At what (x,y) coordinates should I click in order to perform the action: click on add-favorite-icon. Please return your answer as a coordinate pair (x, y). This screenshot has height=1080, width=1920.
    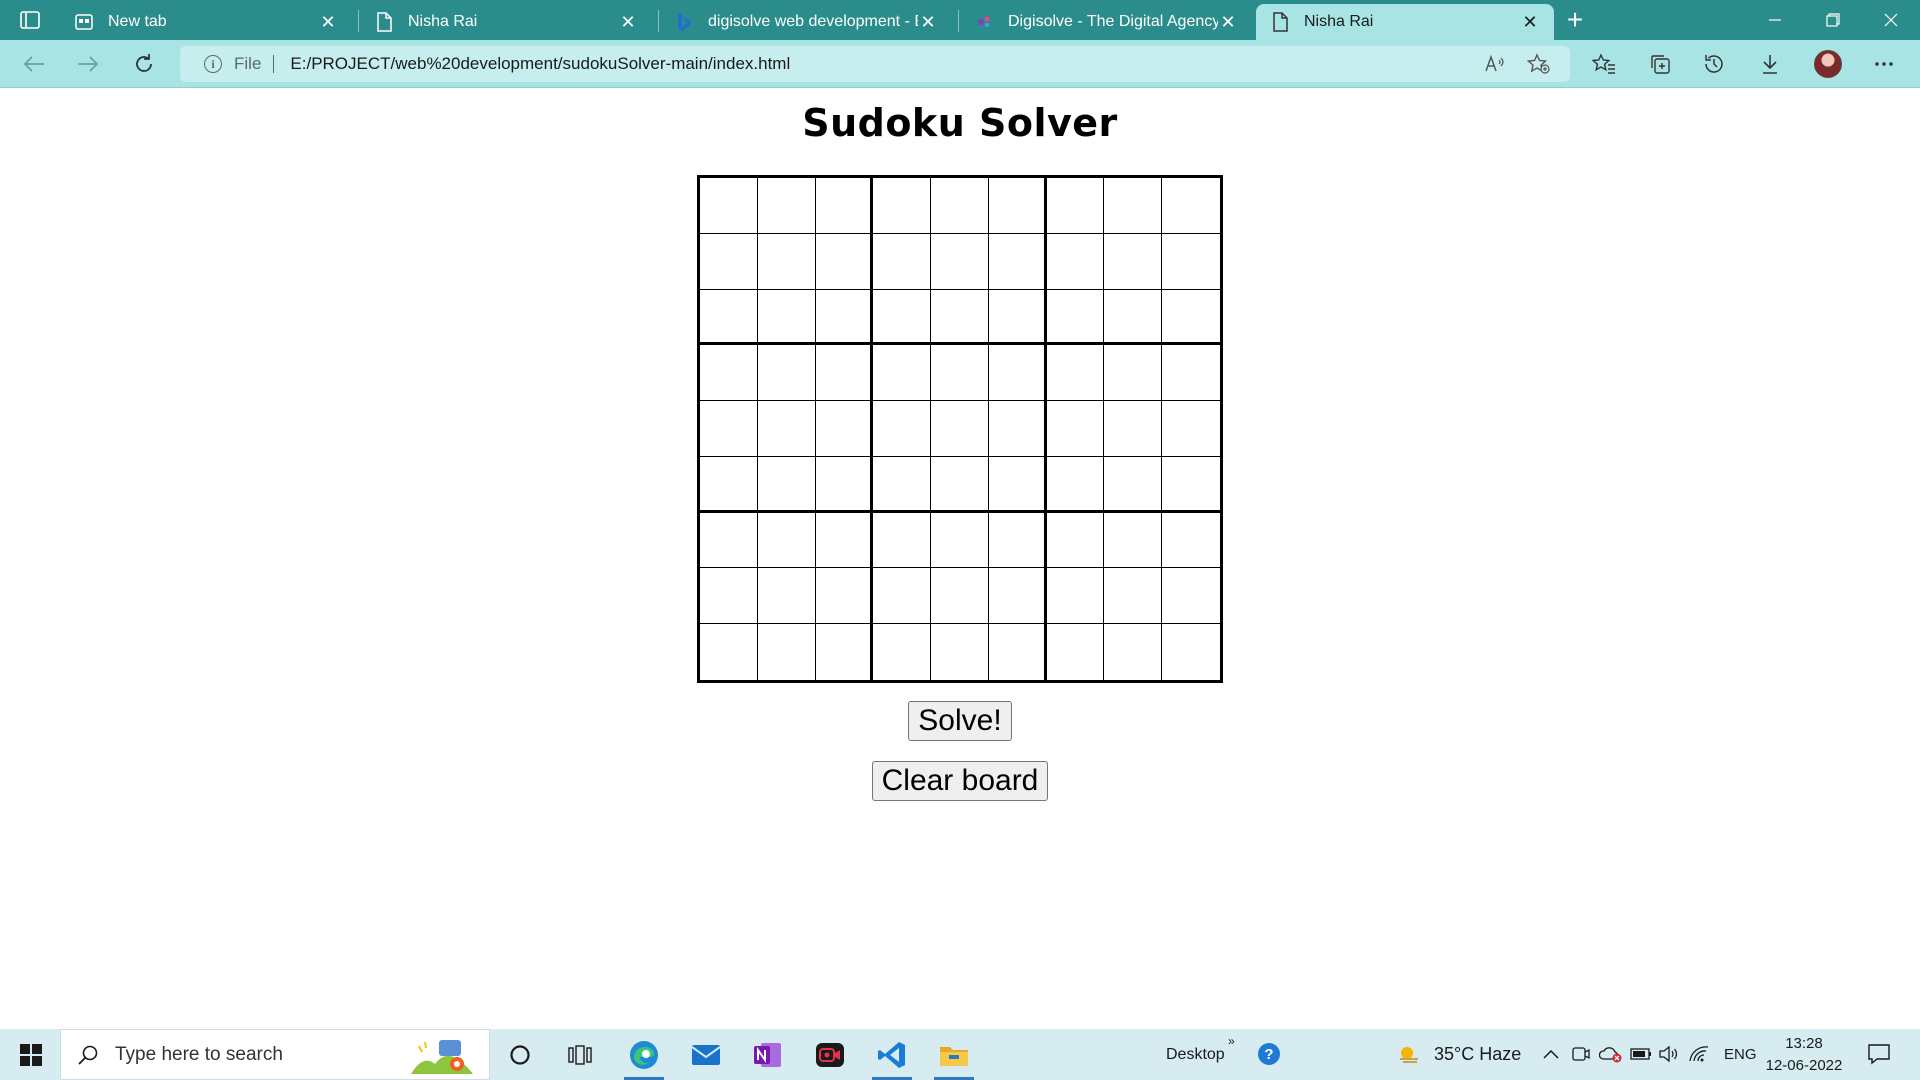
    Looking at the image, I should click on (1539, 64).